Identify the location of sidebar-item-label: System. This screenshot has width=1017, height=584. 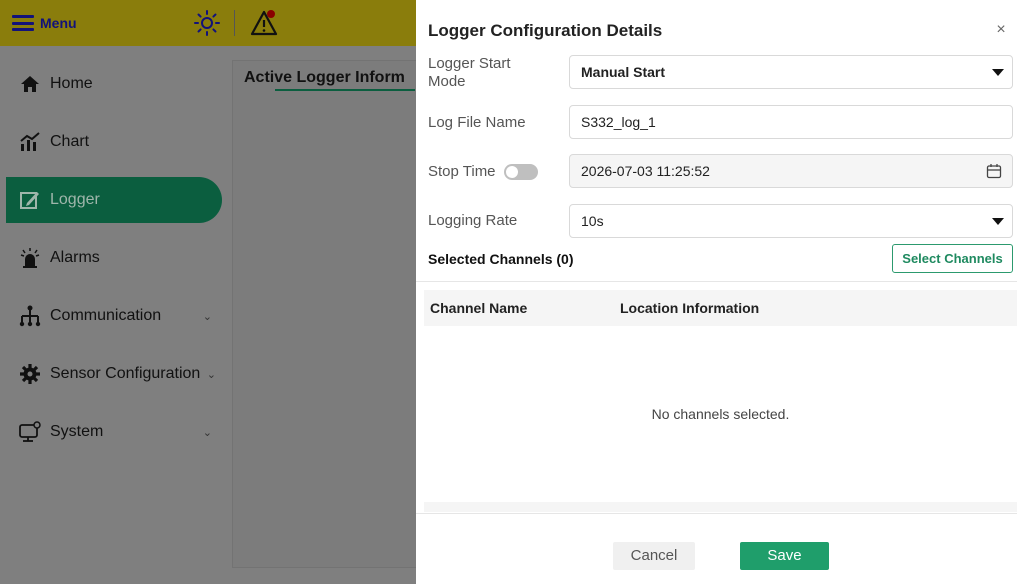
(77, 431).